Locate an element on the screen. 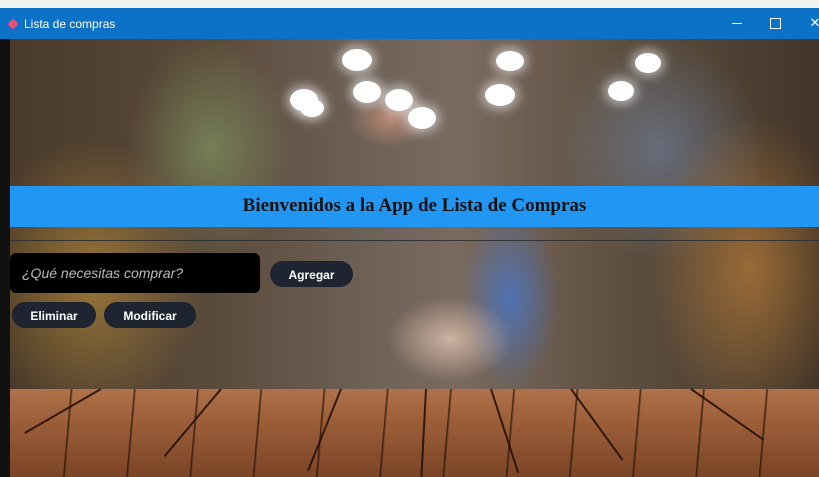 The image size is (819, 477). app-icon is located at coordinates (13, 24).